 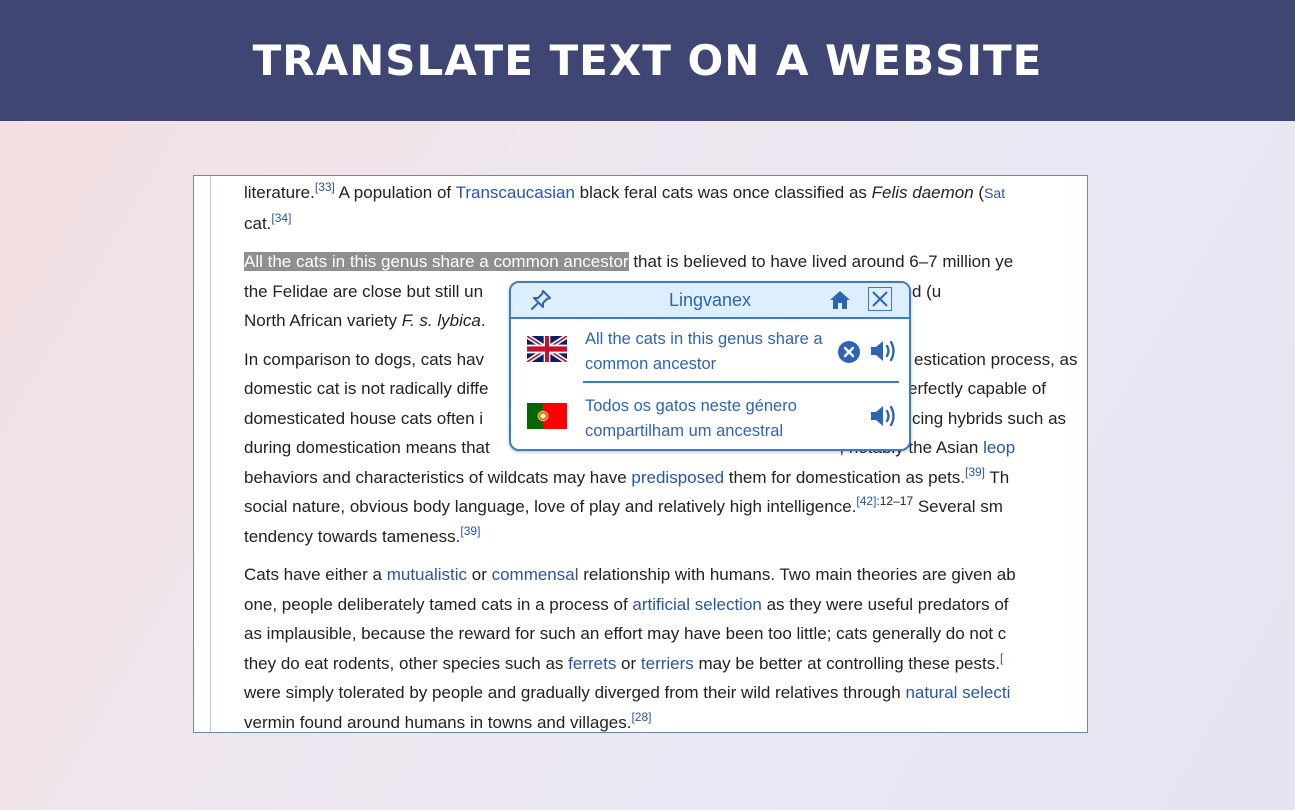 I want to click on citation-link: [, so click(x=1001, y=658).